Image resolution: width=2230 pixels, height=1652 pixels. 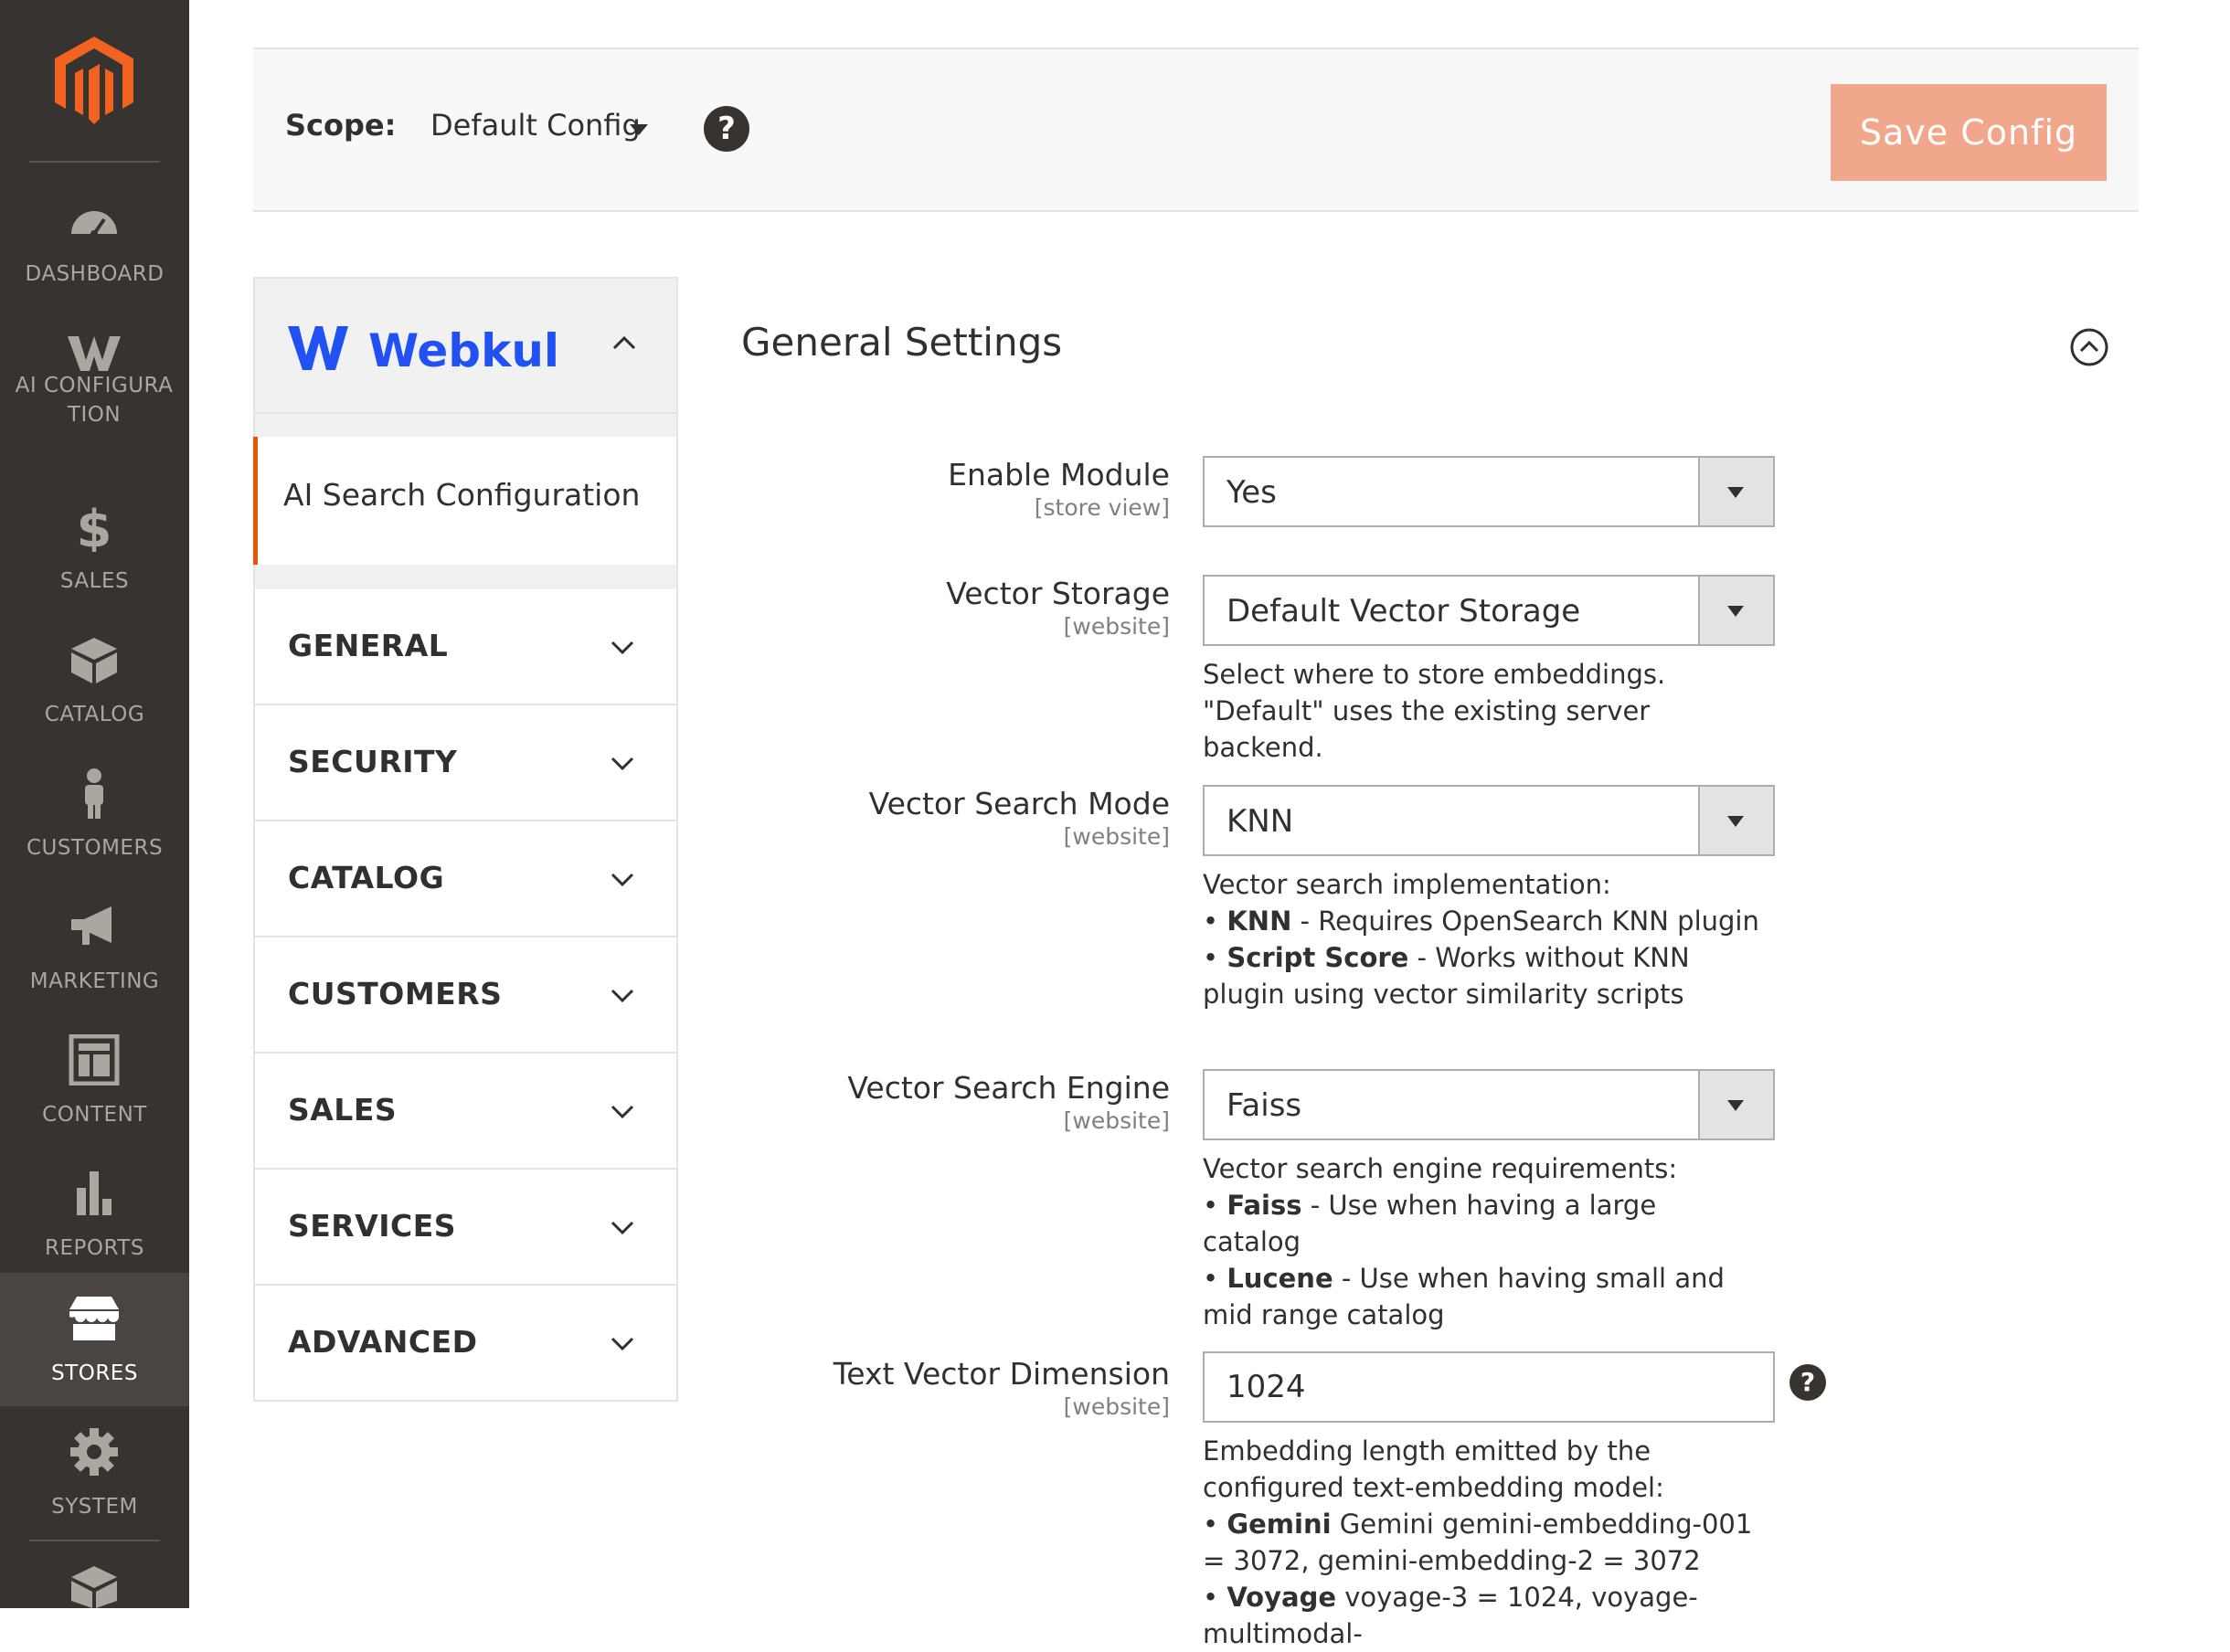 I want to click on tab-section-label: CATALOG, so click(x=366, y=878).